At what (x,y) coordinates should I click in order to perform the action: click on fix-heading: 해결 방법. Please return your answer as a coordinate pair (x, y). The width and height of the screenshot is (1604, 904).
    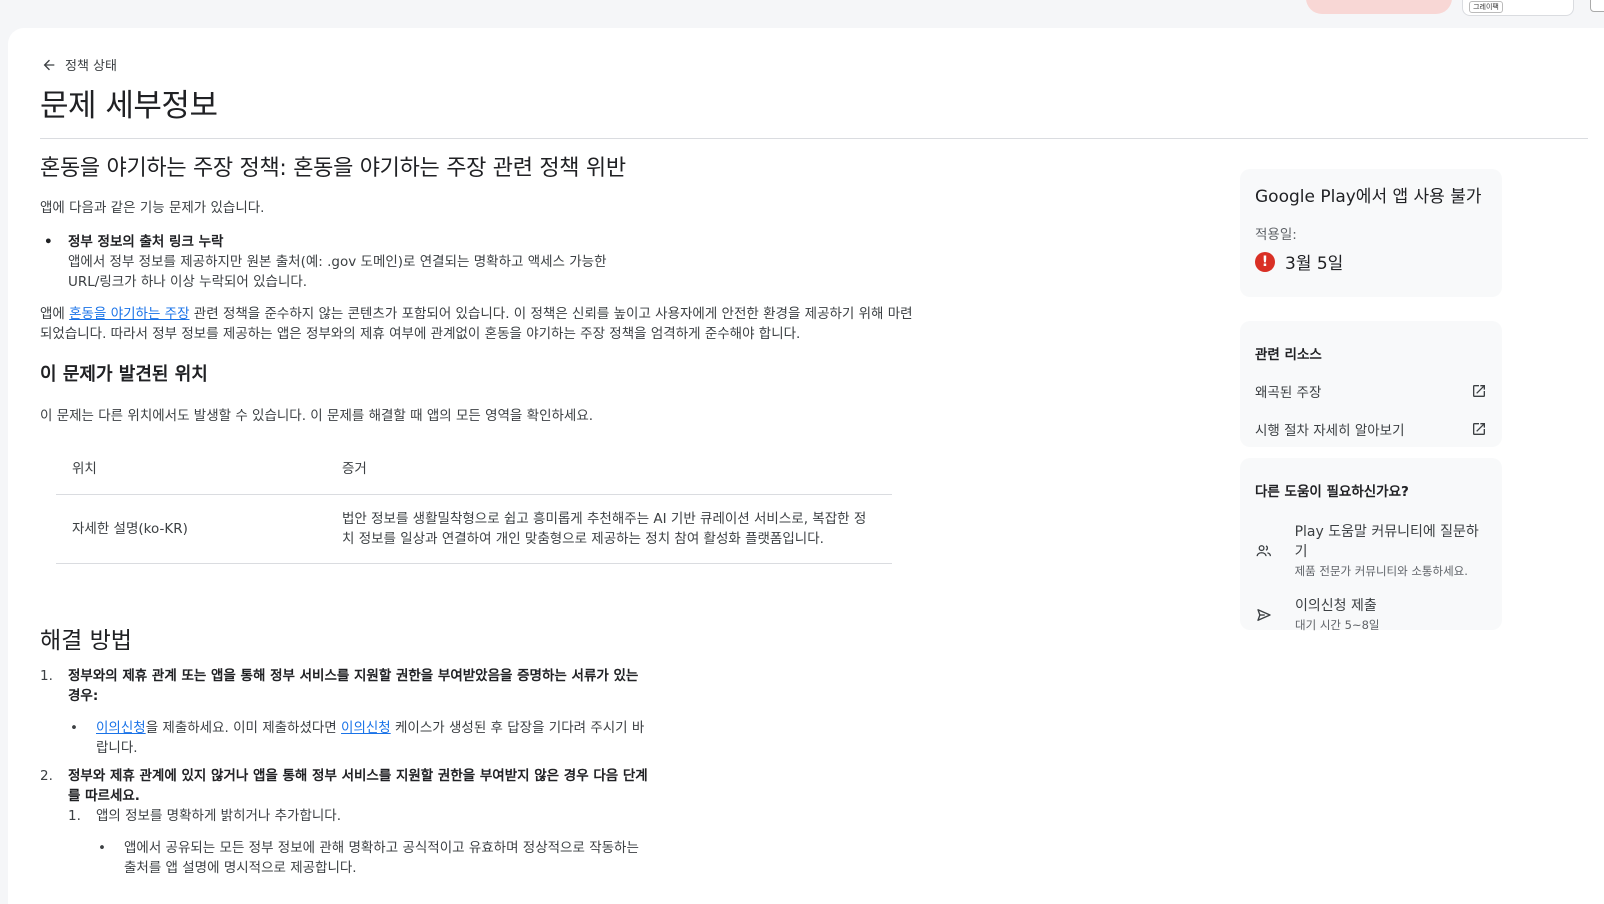
    Looking at the image, I should click on (86, 640).